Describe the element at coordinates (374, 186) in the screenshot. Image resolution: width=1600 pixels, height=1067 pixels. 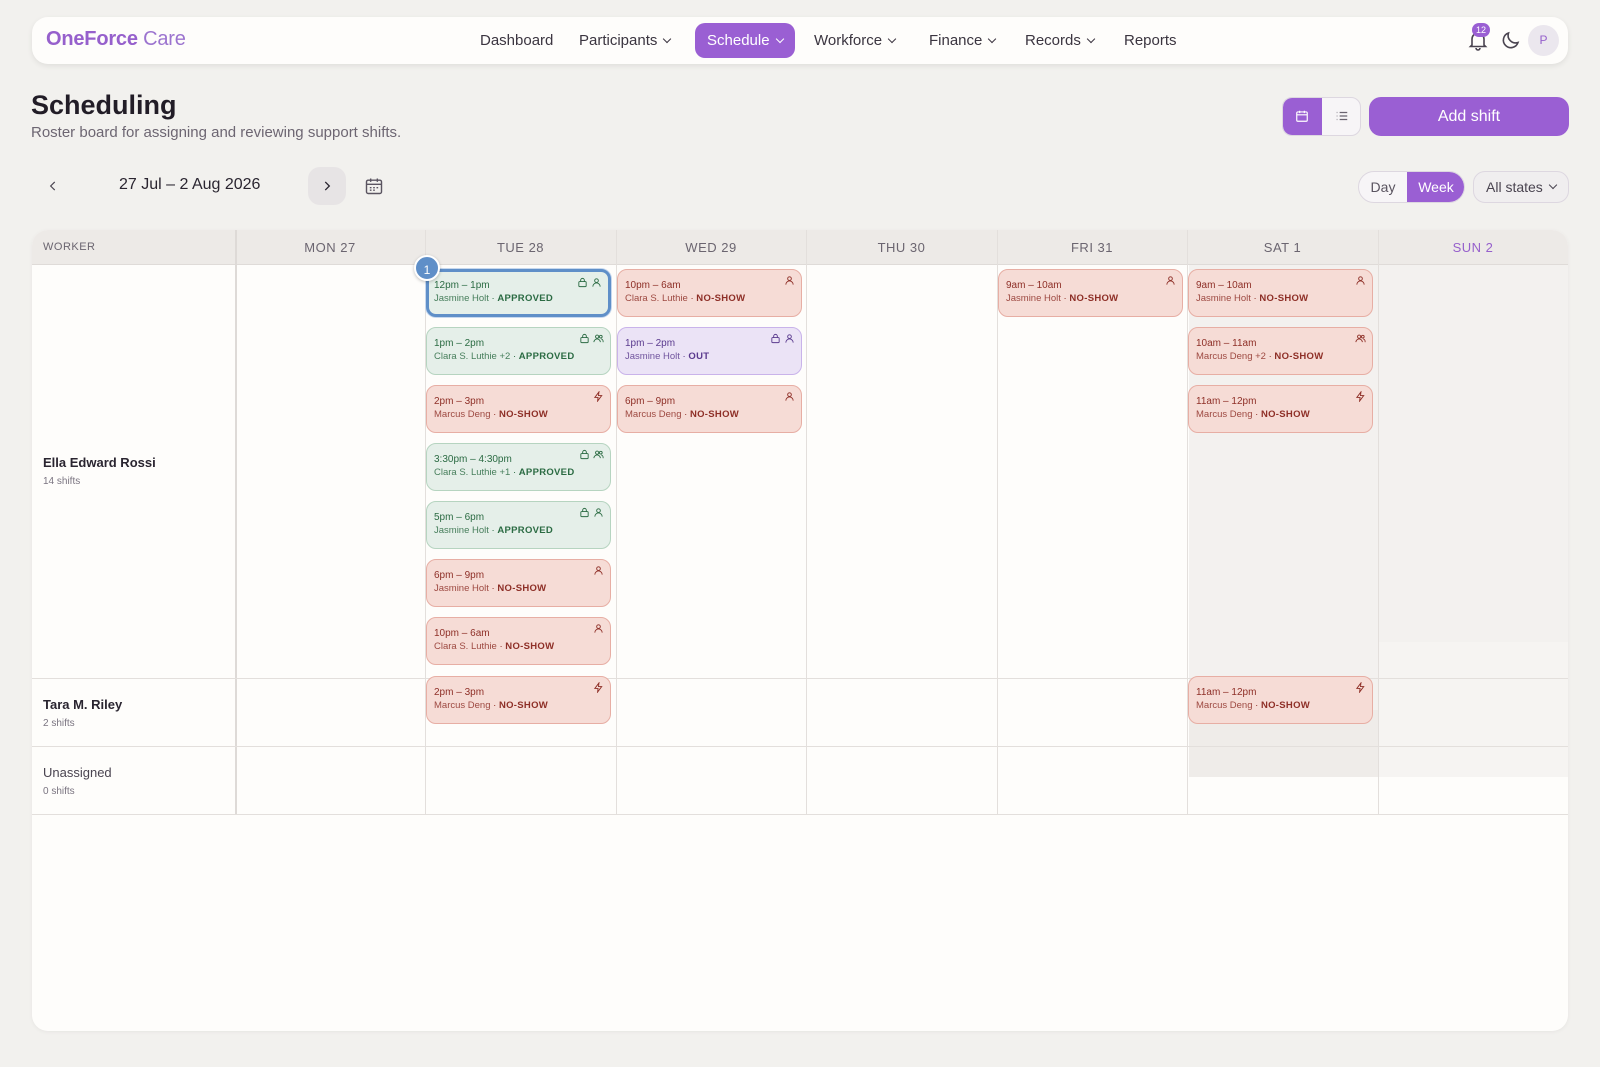
I see `date-picker-icon` at that location.